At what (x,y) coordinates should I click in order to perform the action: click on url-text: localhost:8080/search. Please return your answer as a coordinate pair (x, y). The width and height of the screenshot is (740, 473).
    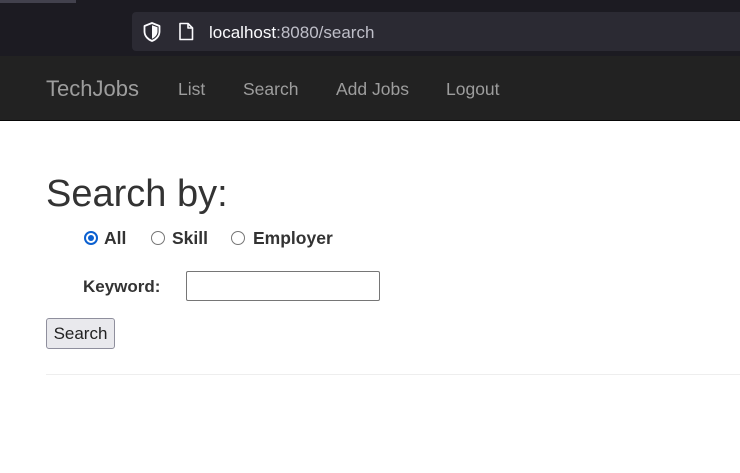
    Looking at the image, I should click on (291, 32).